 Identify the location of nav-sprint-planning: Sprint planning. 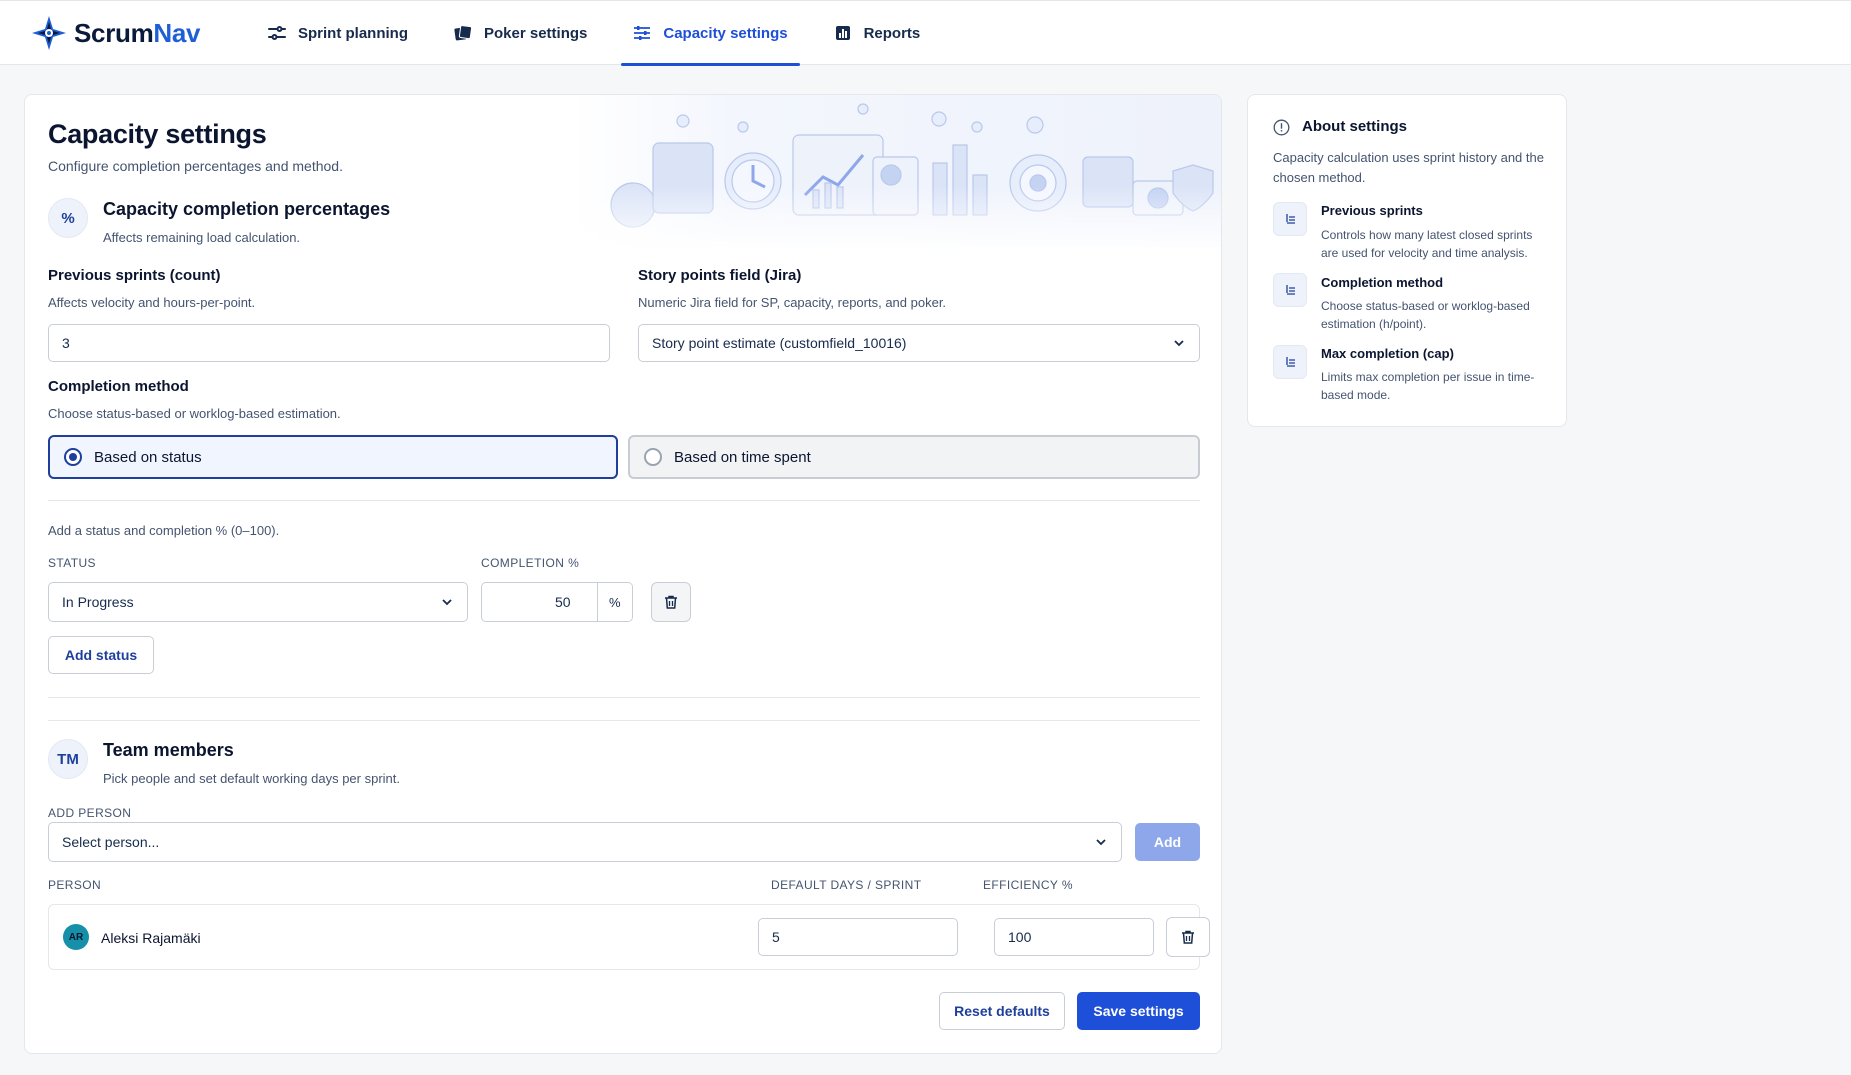
(338, 33).